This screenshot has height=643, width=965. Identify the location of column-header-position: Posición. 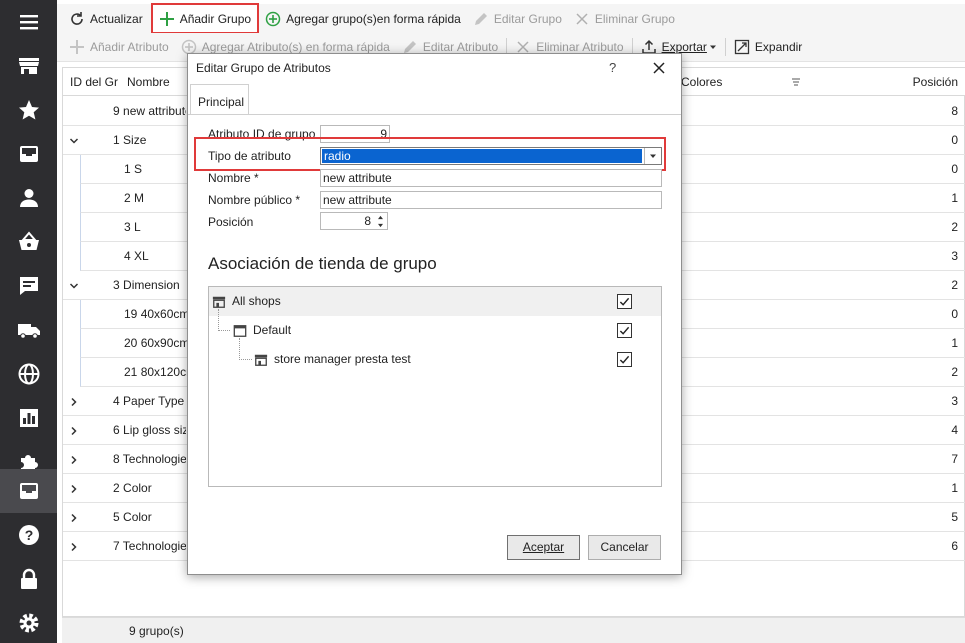
(930, 82).